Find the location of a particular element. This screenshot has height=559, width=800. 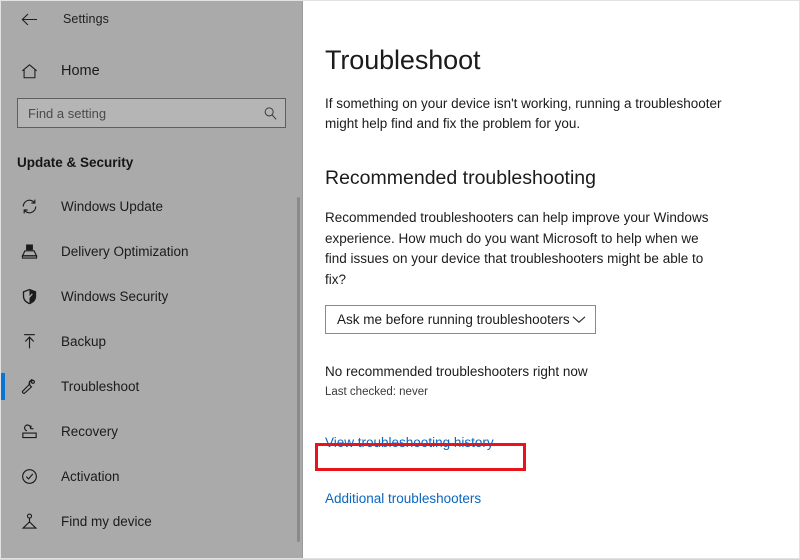

sidebar-item-recovery: Recovery is located at coordinates (151, 431).